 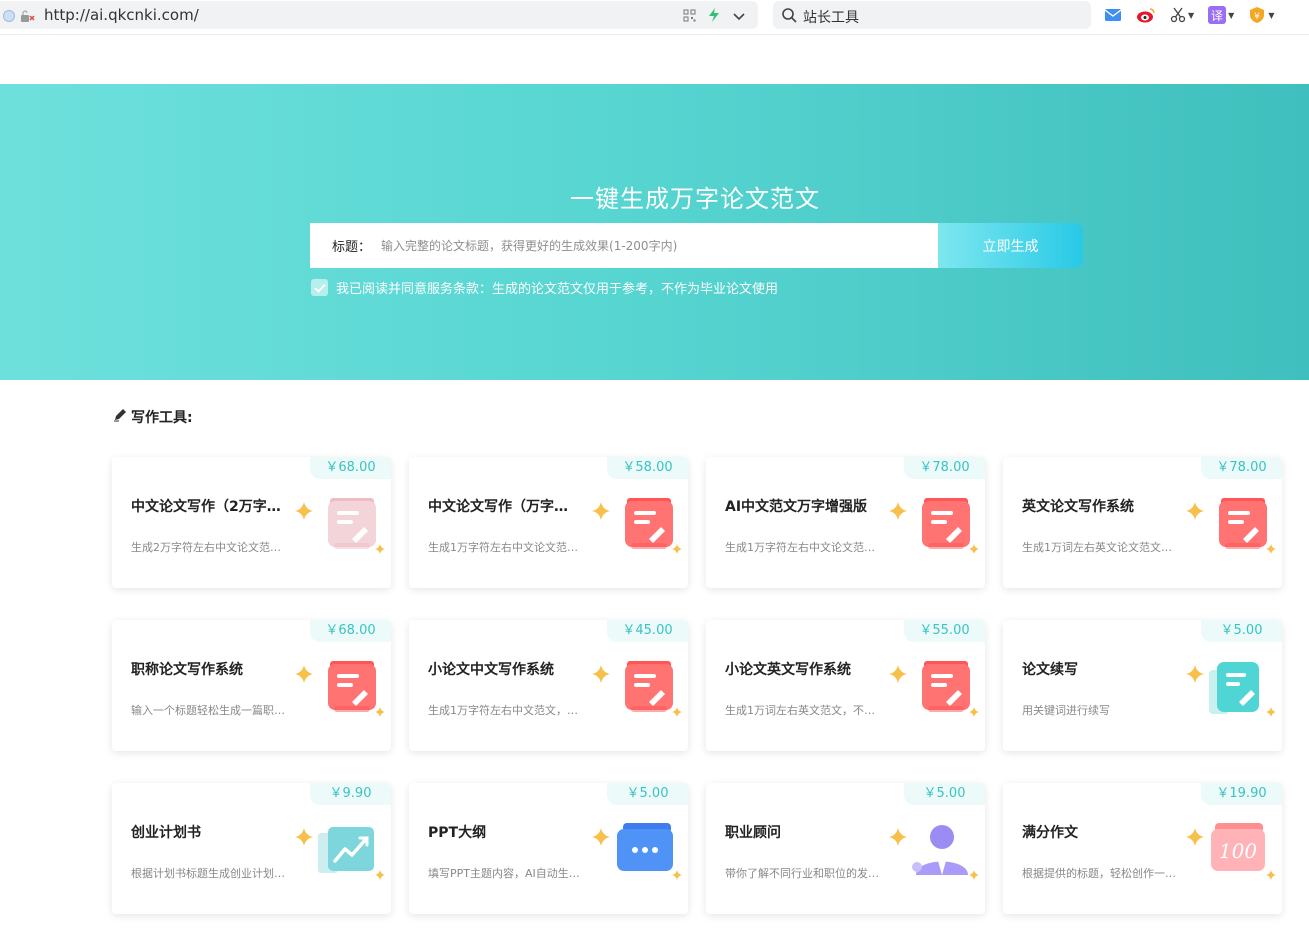 I want to click on pencil-icon, so click(x=120, y=417).